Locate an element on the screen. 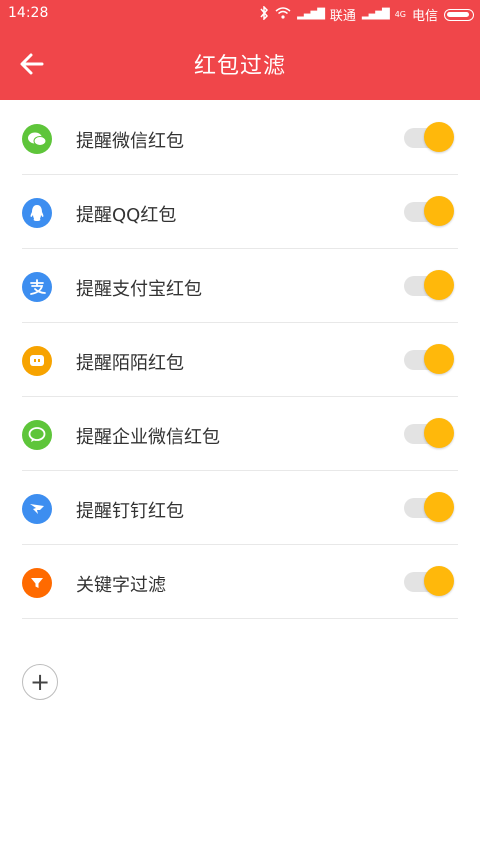 Image resolution: width=480 pixels, height=853 pixels. wecom-icon is located at coordinates (37, 435).